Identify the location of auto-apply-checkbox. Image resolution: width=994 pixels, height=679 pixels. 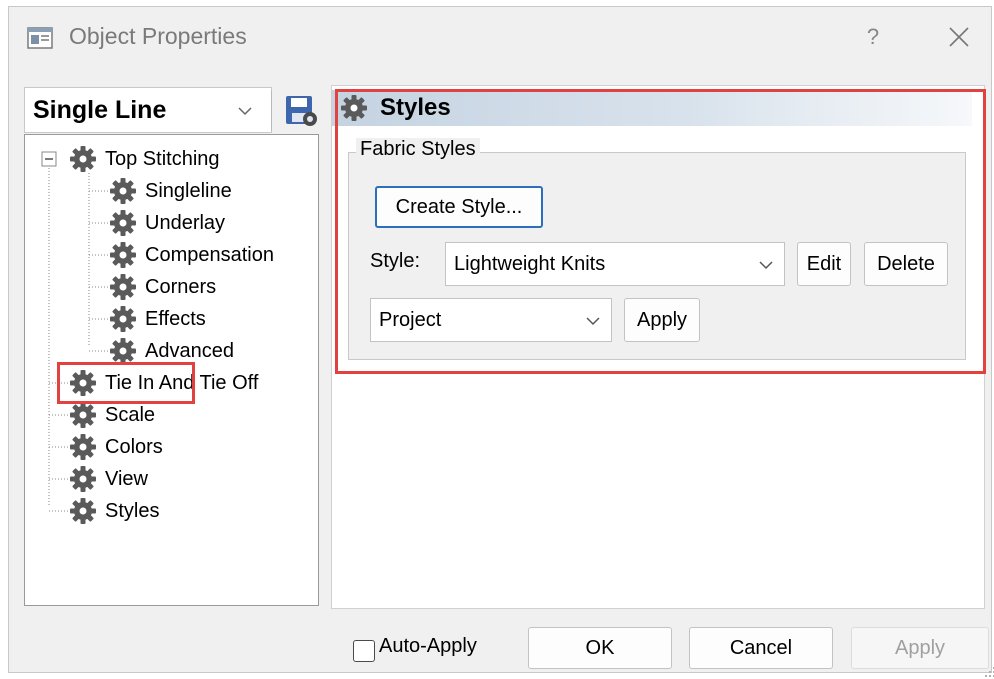
(364, 651).